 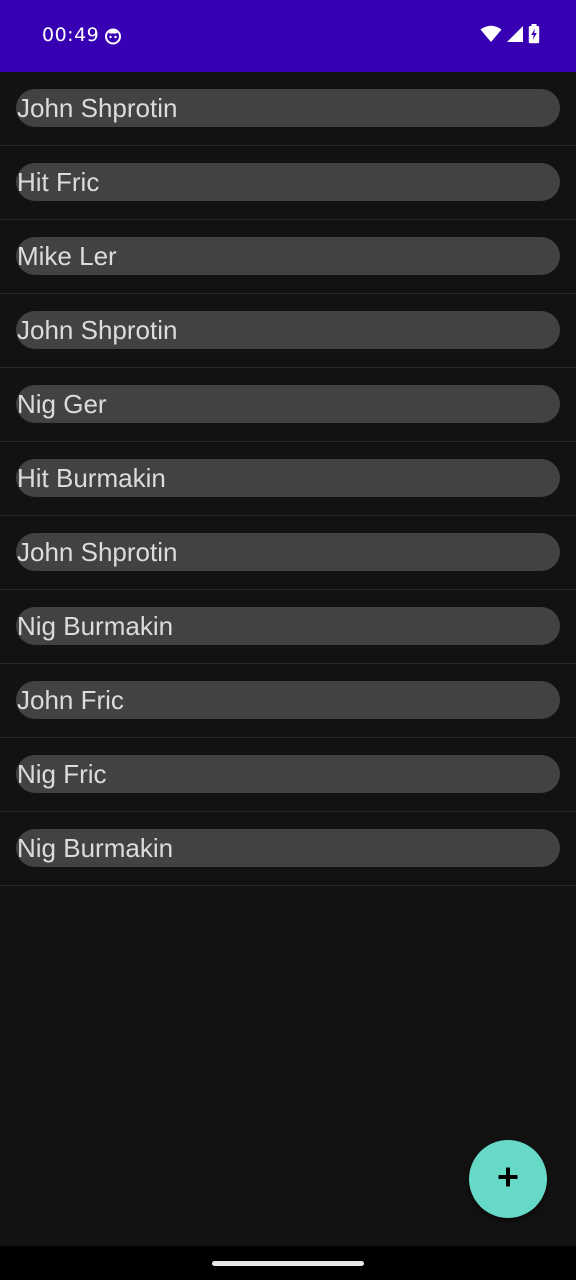 What do you see at coordinates (91, 478) in the screenshot?
I see `list-item-label: Hit Burmakin` at bounding box center [91, 478].